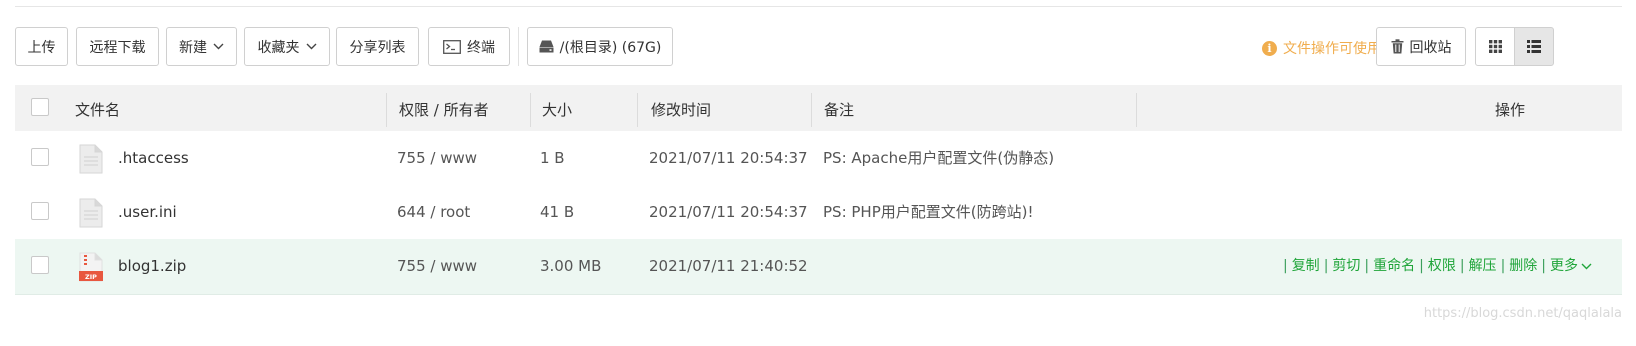 The width and height of the screenshot is (1636, 346). I want to click on top-divider, so click(818, 6).